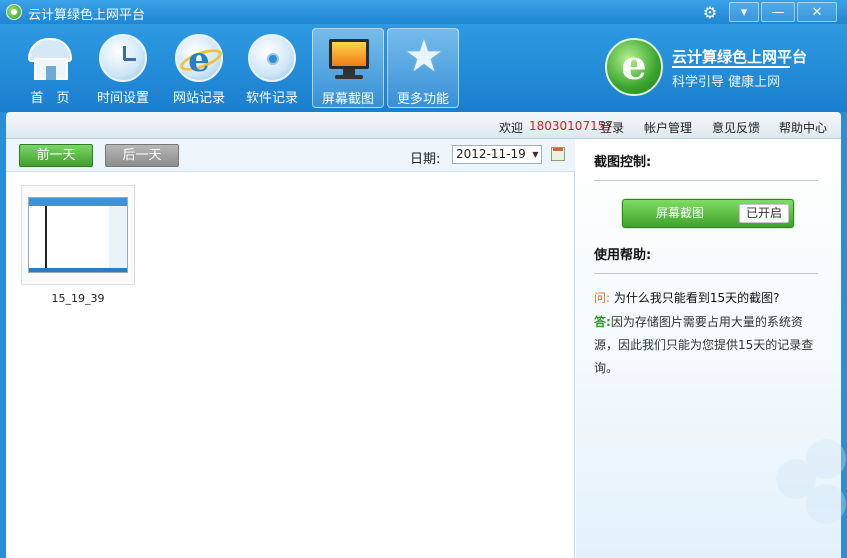  Describe the element at coordinates (778, 12) in the screenshot. I see `minimize-button: —` at that location.